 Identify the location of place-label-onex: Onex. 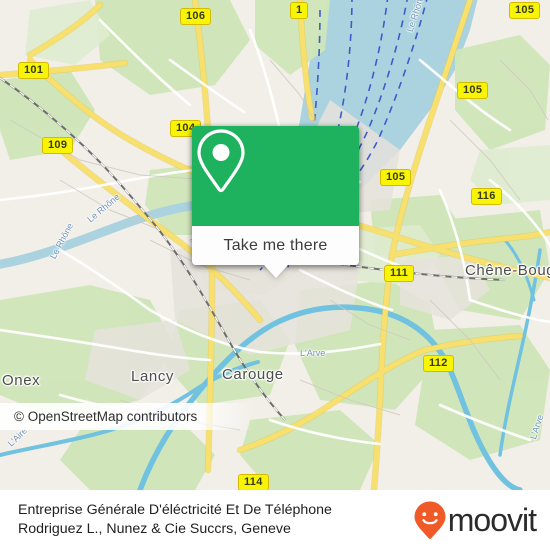
(21, 380).